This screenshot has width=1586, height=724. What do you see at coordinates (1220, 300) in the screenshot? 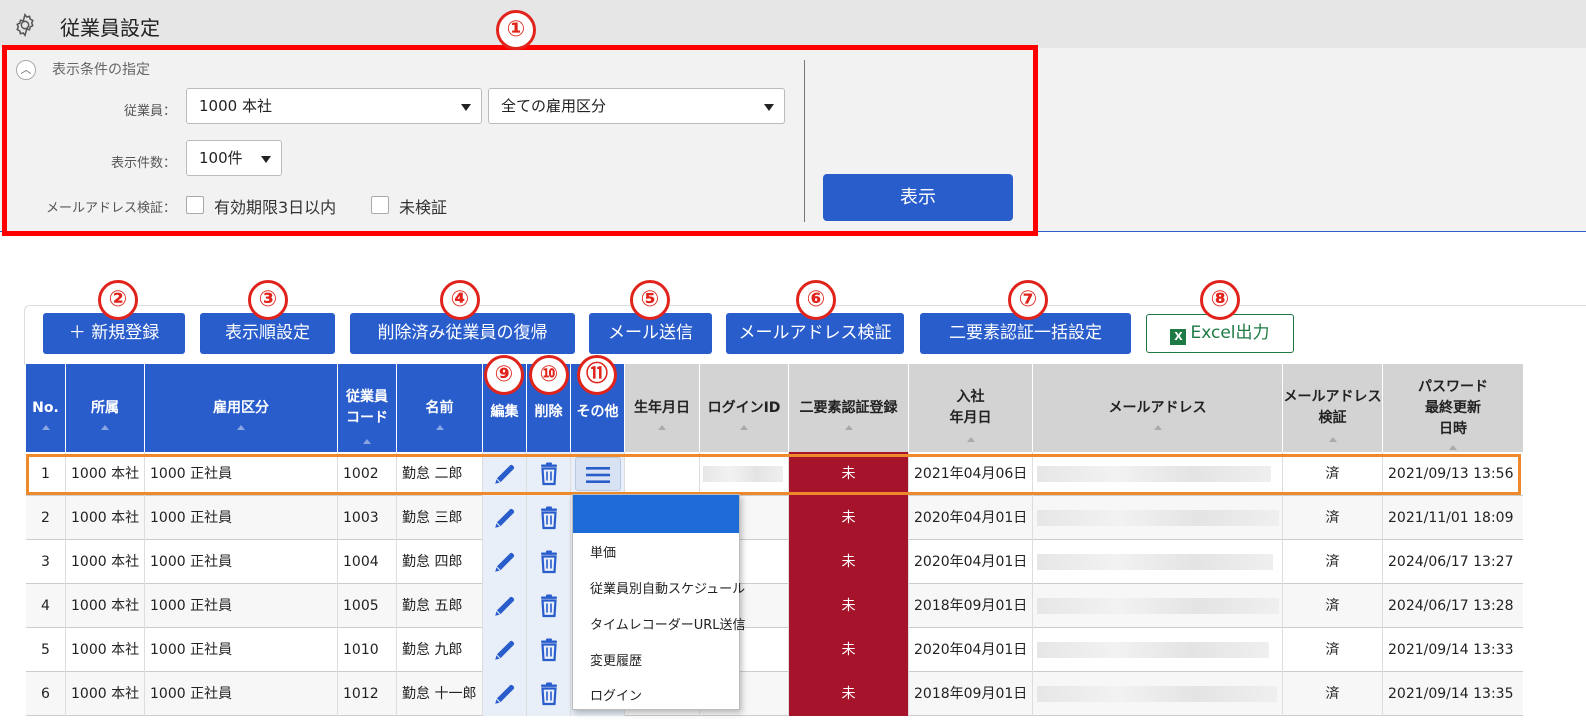
I see `callout-8: ⑧` at bounding box center [1220, 300].